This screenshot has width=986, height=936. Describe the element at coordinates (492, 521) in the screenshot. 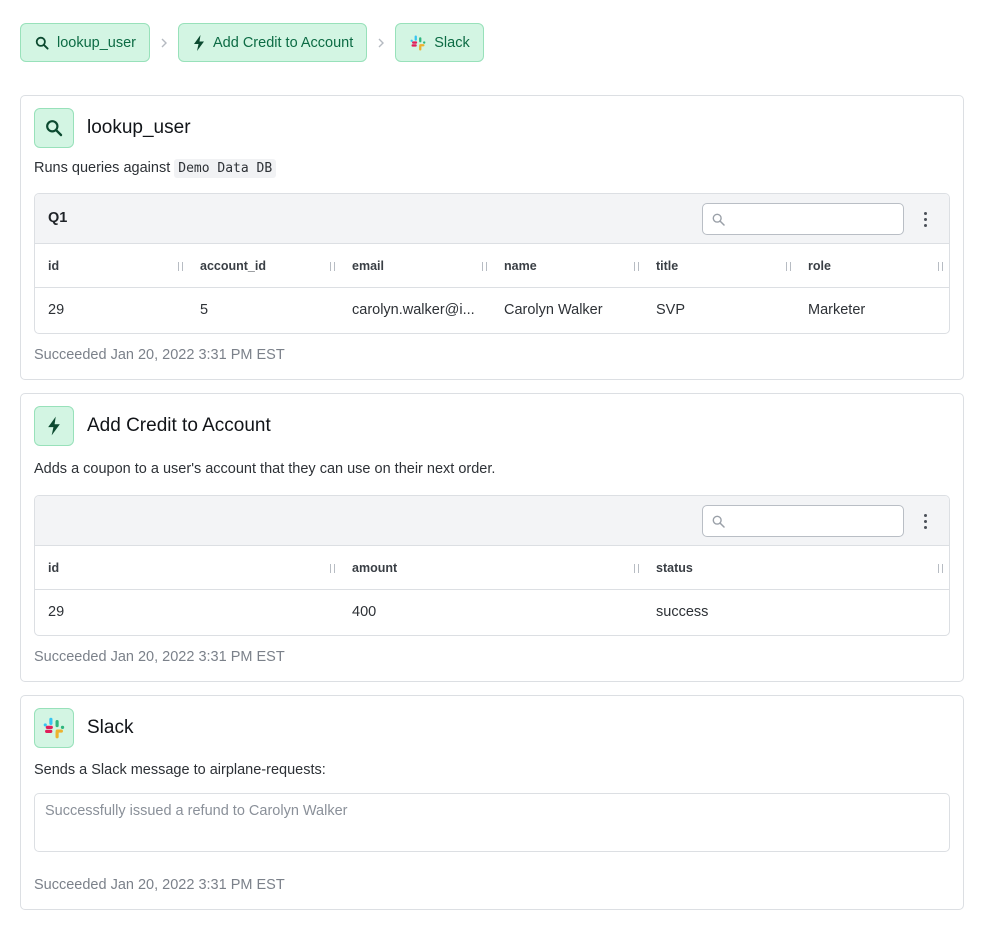

I see `table-toolbar` at that location.